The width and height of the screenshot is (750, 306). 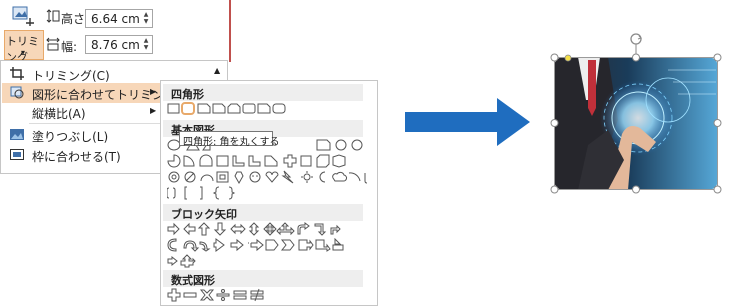 I want to click on divider, so click(x=230, y=31).